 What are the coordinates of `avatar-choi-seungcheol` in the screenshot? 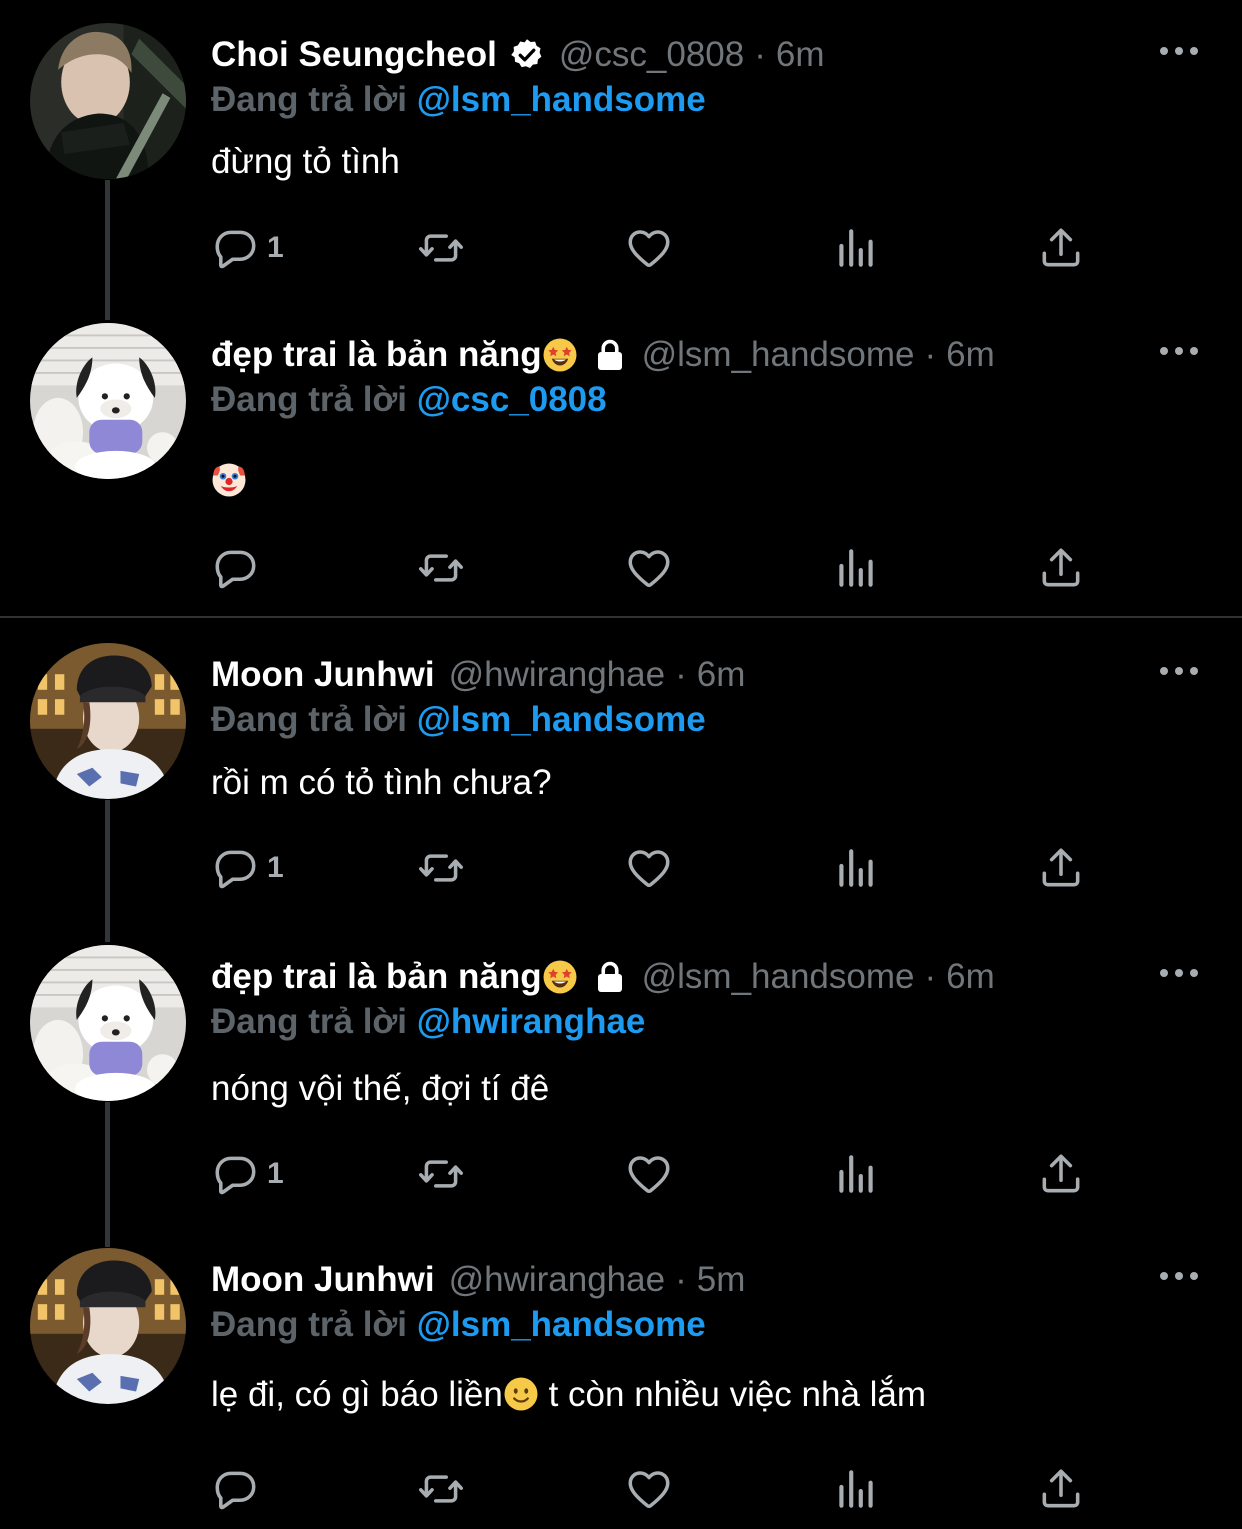 It's located at (108, 101).